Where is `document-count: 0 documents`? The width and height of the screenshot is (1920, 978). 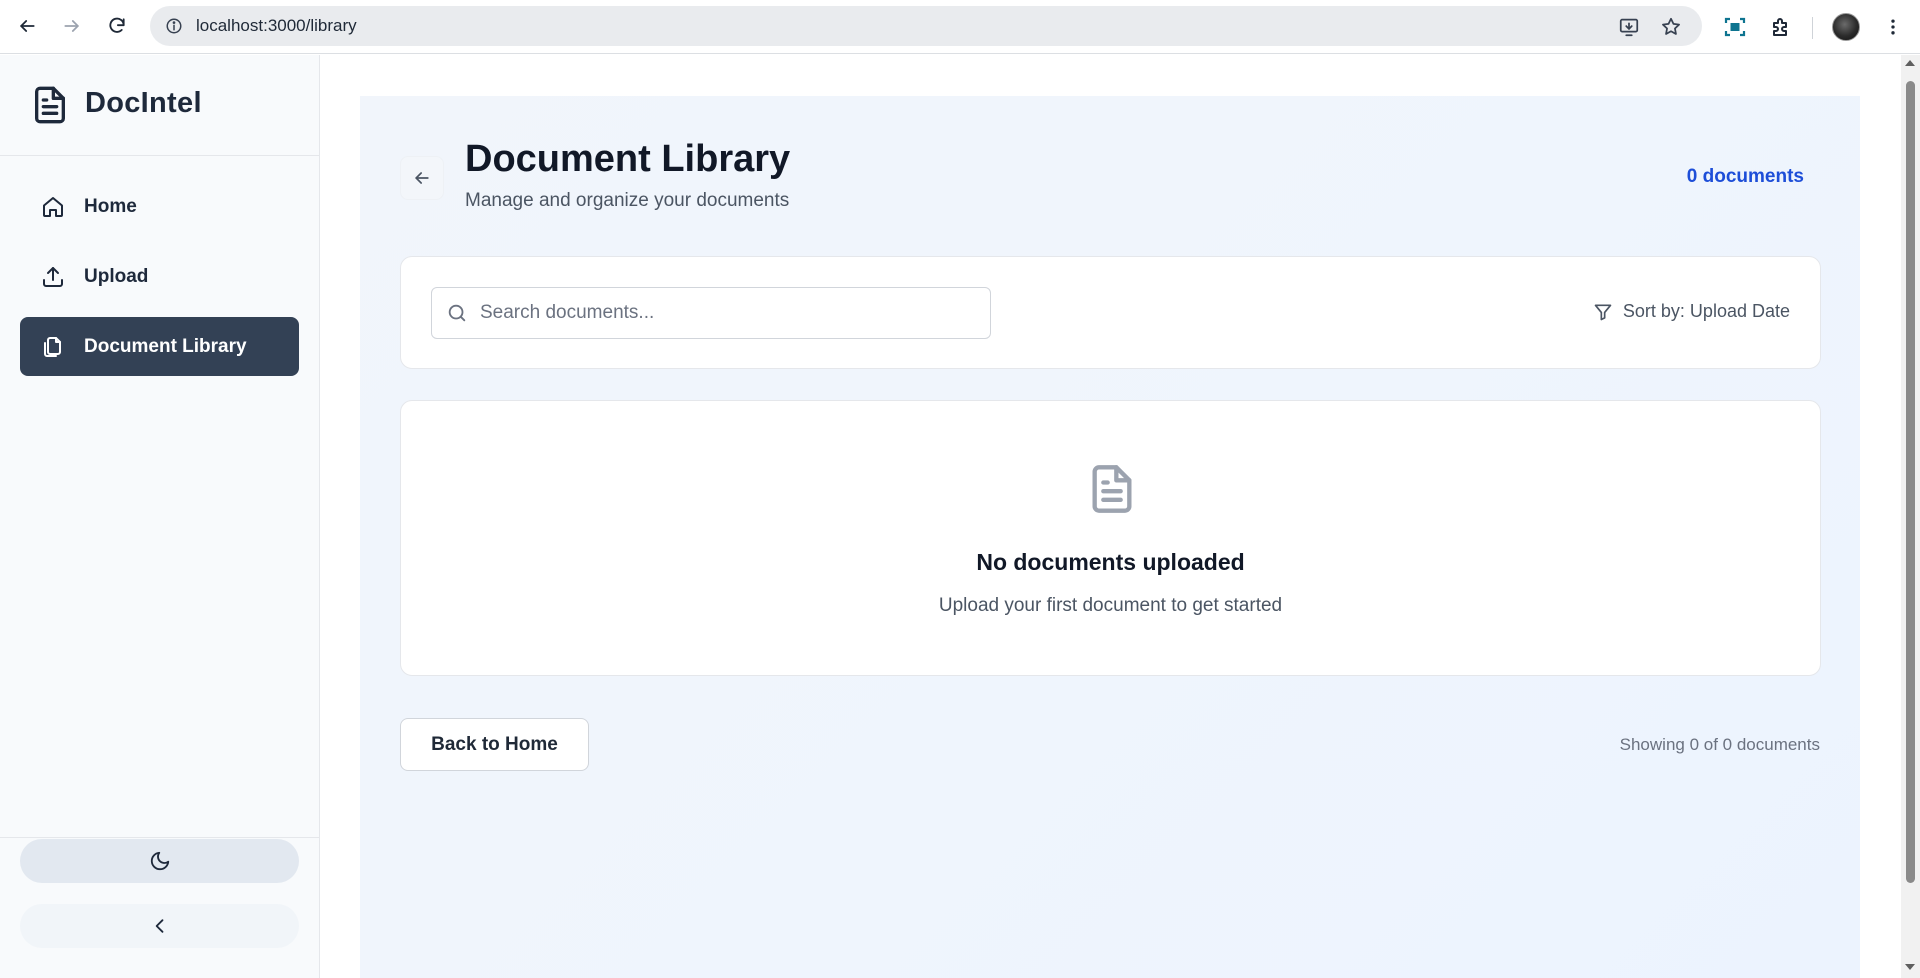
document-count: 0 documents is located at coordinates (1745, 176).